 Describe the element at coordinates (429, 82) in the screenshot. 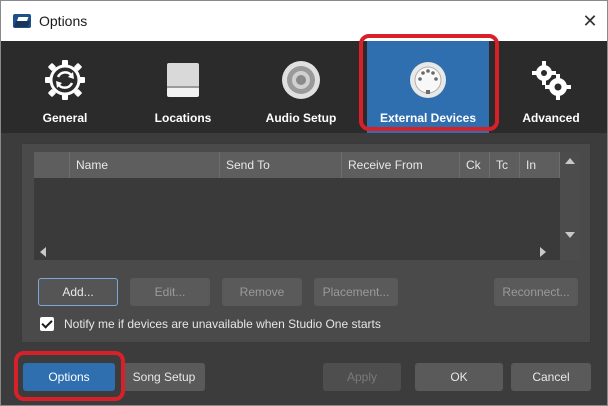

I see `external-devices-highlight` at that location.